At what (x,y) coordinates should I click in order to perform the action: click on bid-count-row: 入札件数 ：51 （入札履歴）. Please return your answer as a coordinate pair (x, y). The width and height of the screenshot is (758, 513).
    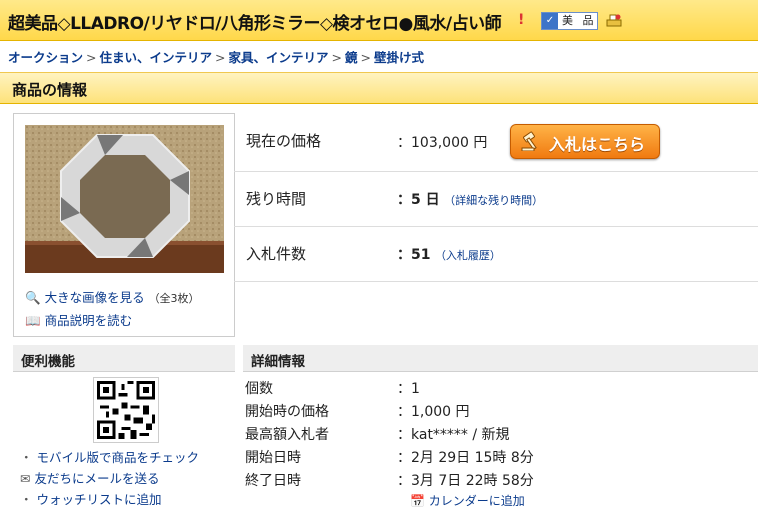
    Looking at the image, I should click on (496, 254).